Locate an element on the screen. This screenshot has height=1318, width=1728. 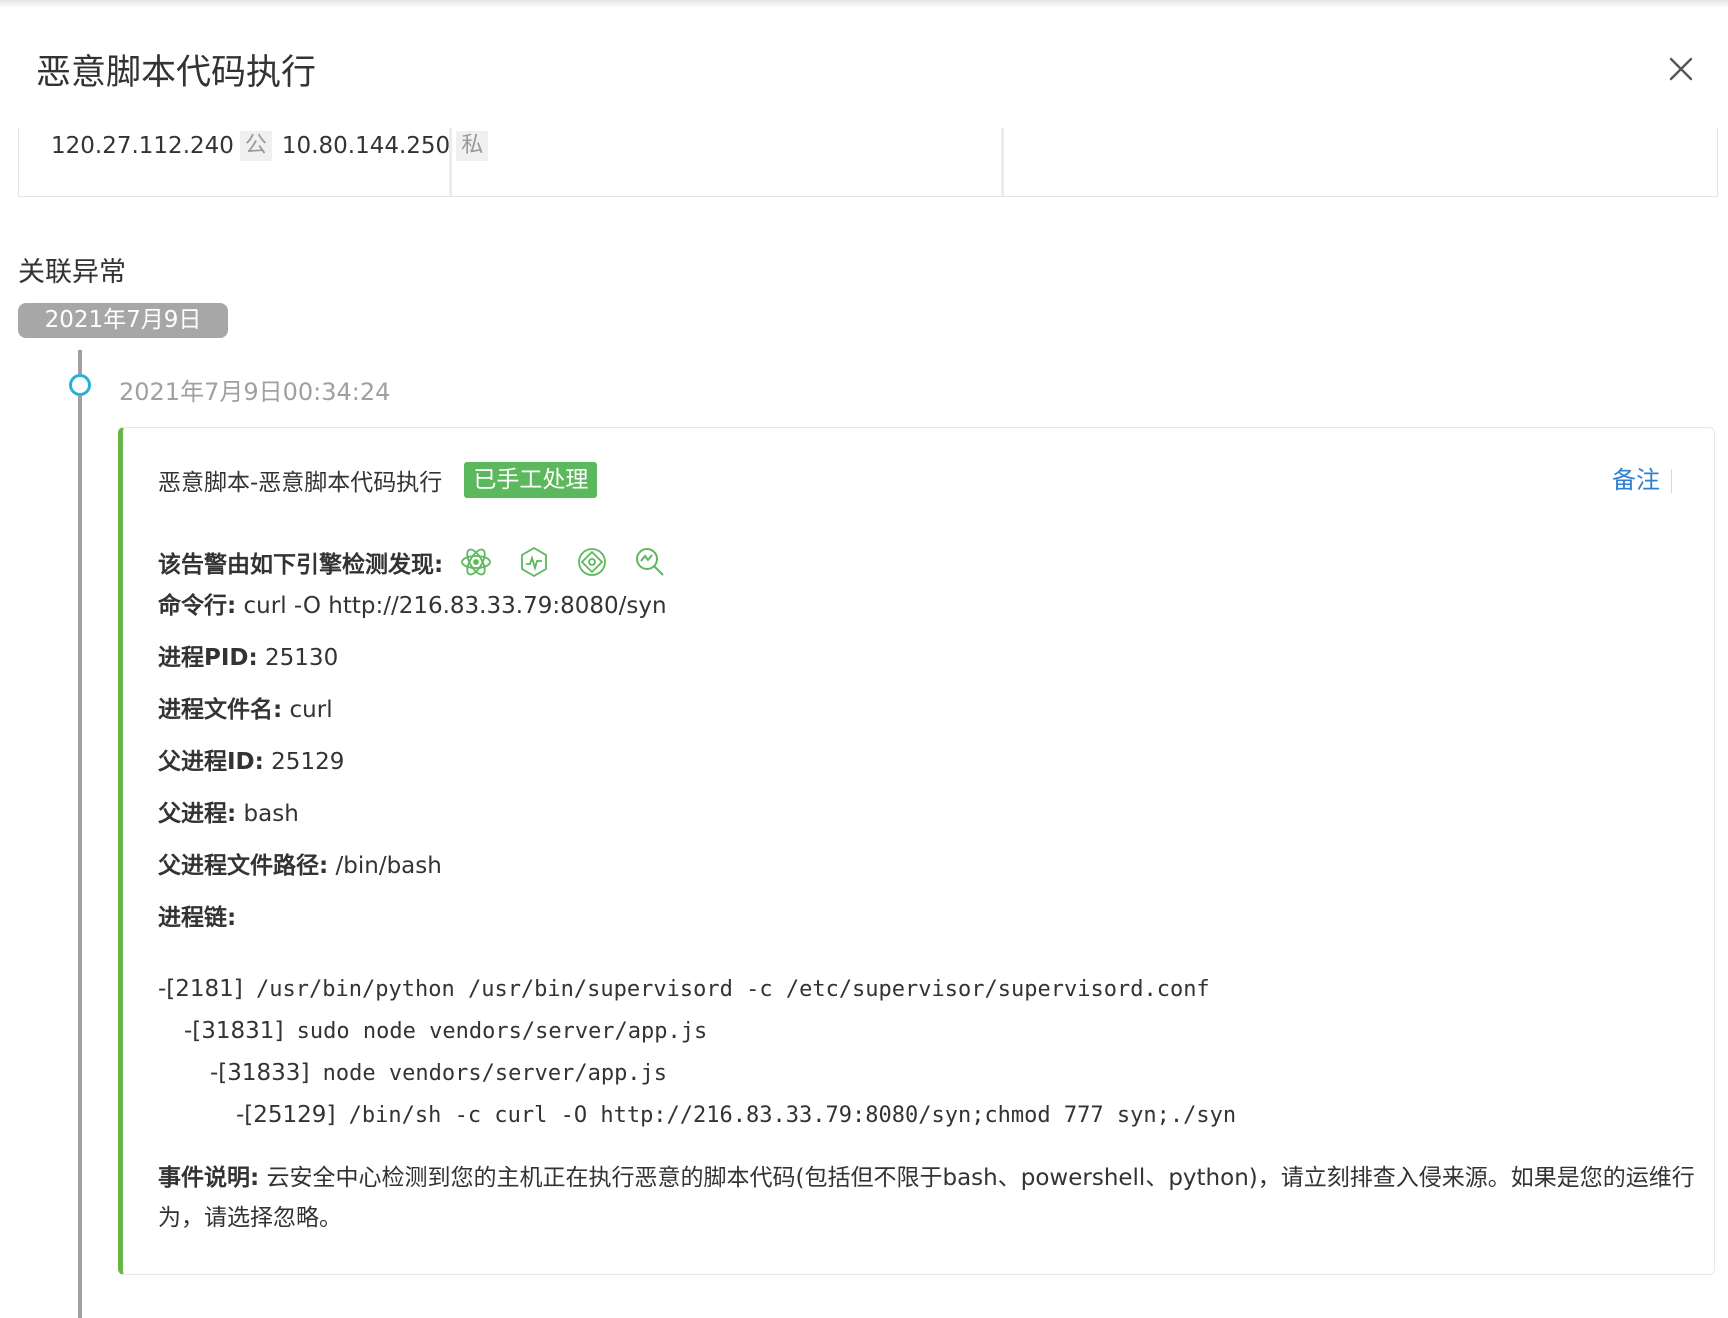
atom-engine-icon is located at coordinates (476, 562).